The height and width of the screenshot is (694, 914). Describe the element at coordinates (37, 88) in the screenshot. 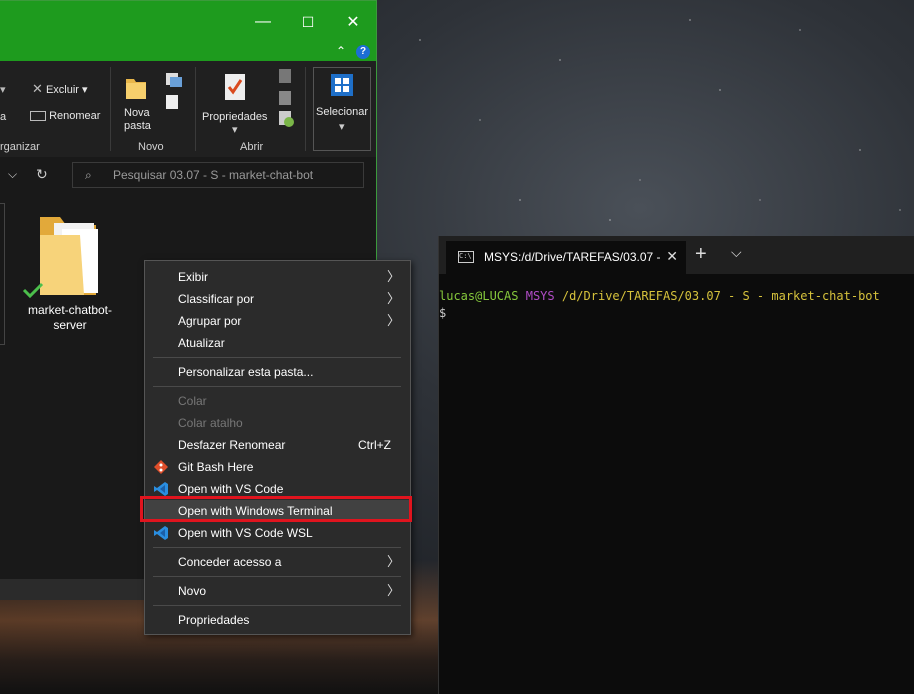

I see `delete-x-icon: ✕` at that location.